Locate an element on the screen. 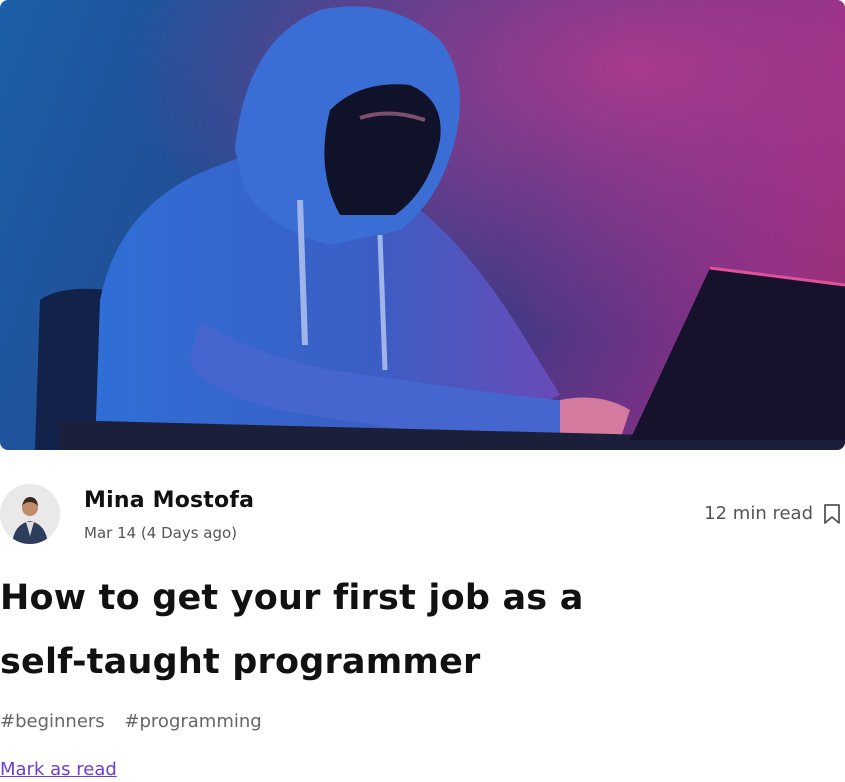 Image resolution: width=845 pixels, height=782 pixels. bookmark-icon is located at coordinates (832, 514).